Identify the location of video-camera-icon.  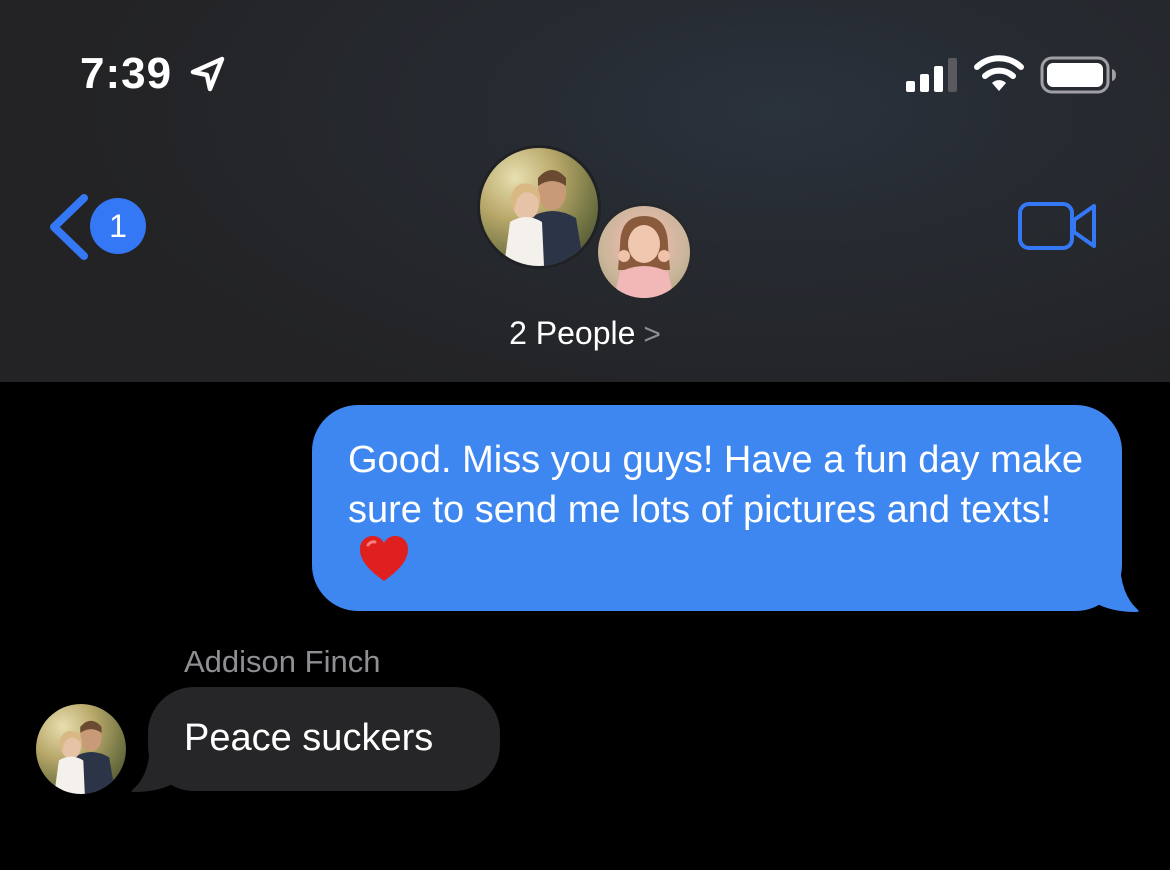
(1058, 226).